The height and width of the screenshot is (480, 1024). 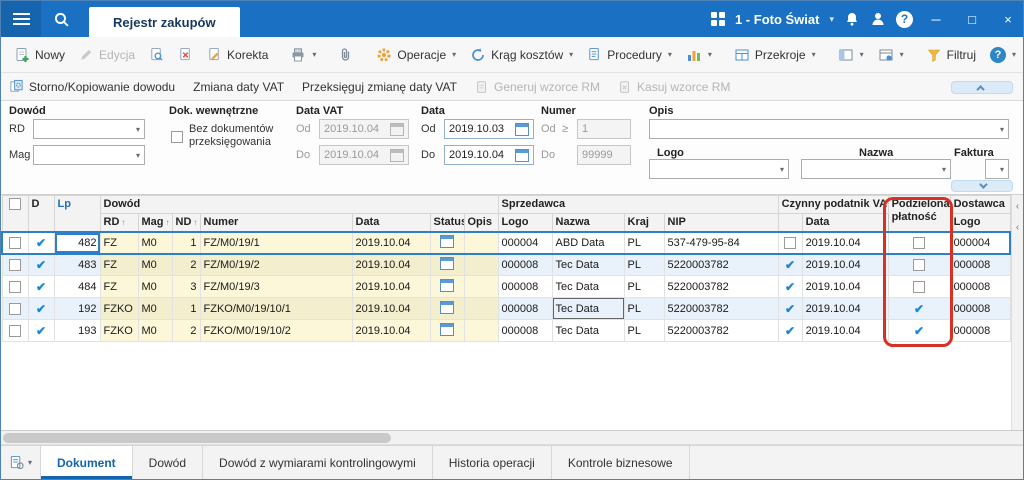 What do you see at coordinates (87, 462) in the screenshot?
I see `bottom-tab-dokument: Dokument` at bounding box center [87, 462].